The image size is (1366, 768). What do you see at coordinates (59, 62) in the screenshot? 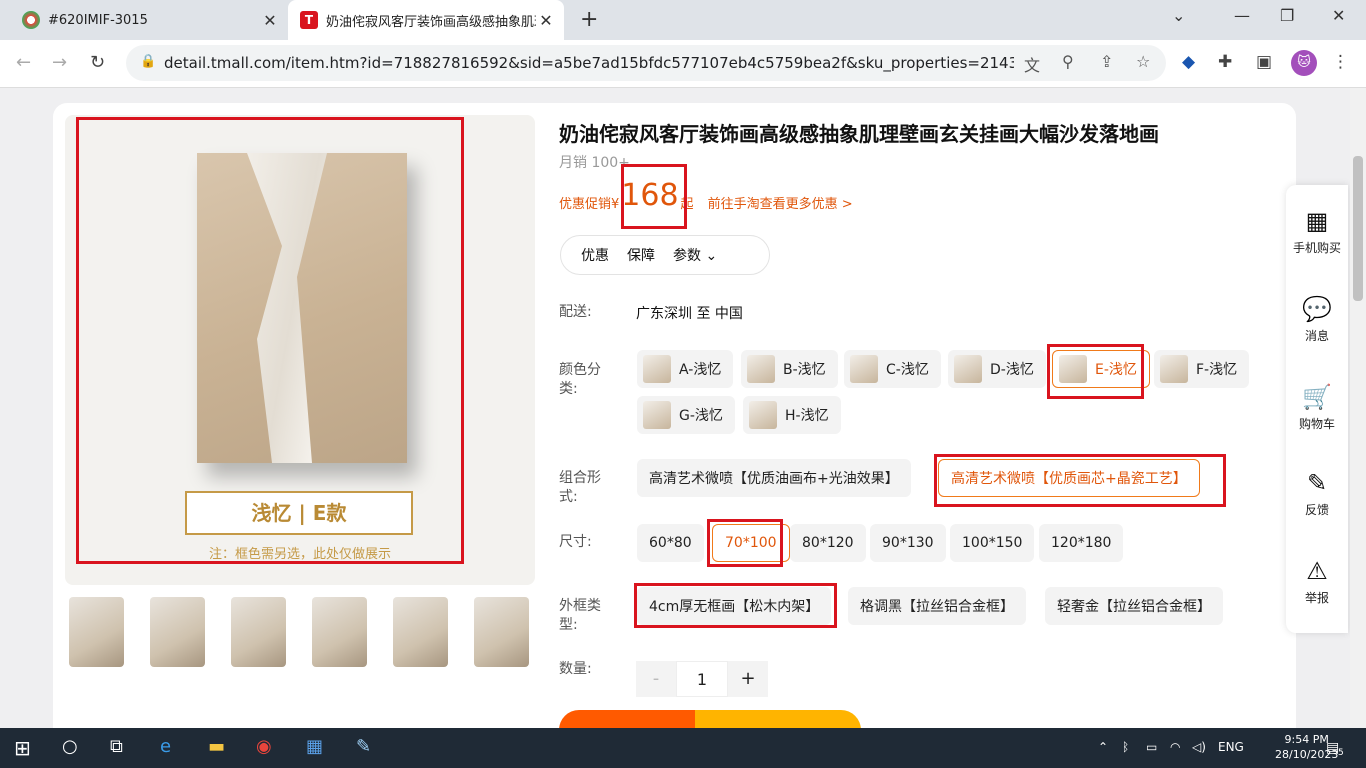
I see `forward-icon: →` at bounding box center [59, 62].